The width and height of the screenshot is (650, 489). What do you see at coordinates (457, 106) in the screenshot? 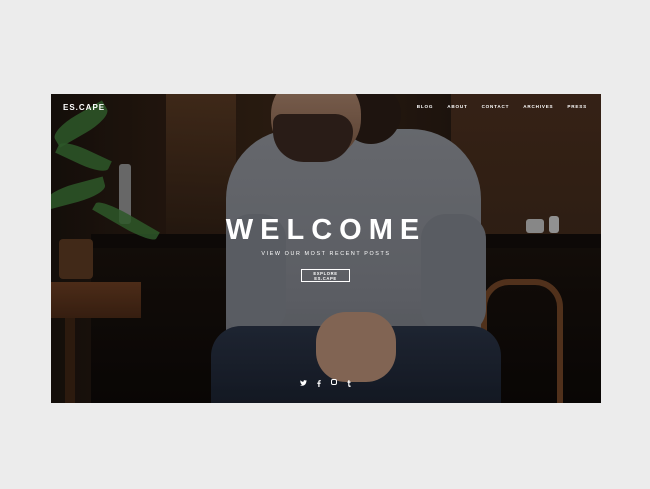
I see `nav-about: ABOUT` at bounding box center [457, 106].